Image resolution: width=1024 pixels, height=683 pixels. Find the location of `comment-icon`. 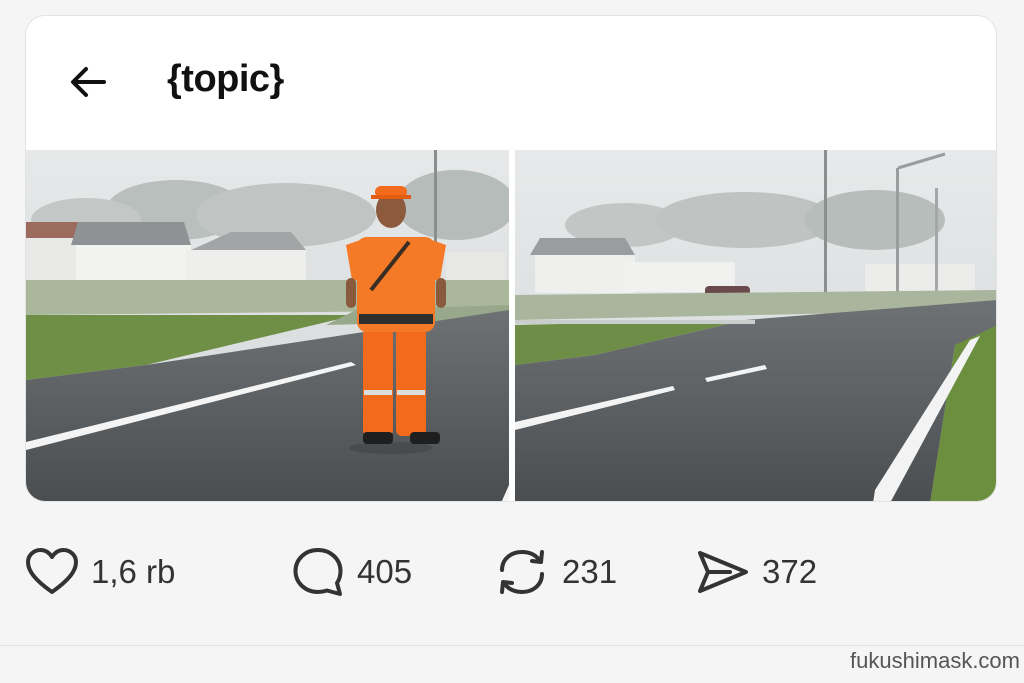

comment-icon is located at coordinates (318, 572).